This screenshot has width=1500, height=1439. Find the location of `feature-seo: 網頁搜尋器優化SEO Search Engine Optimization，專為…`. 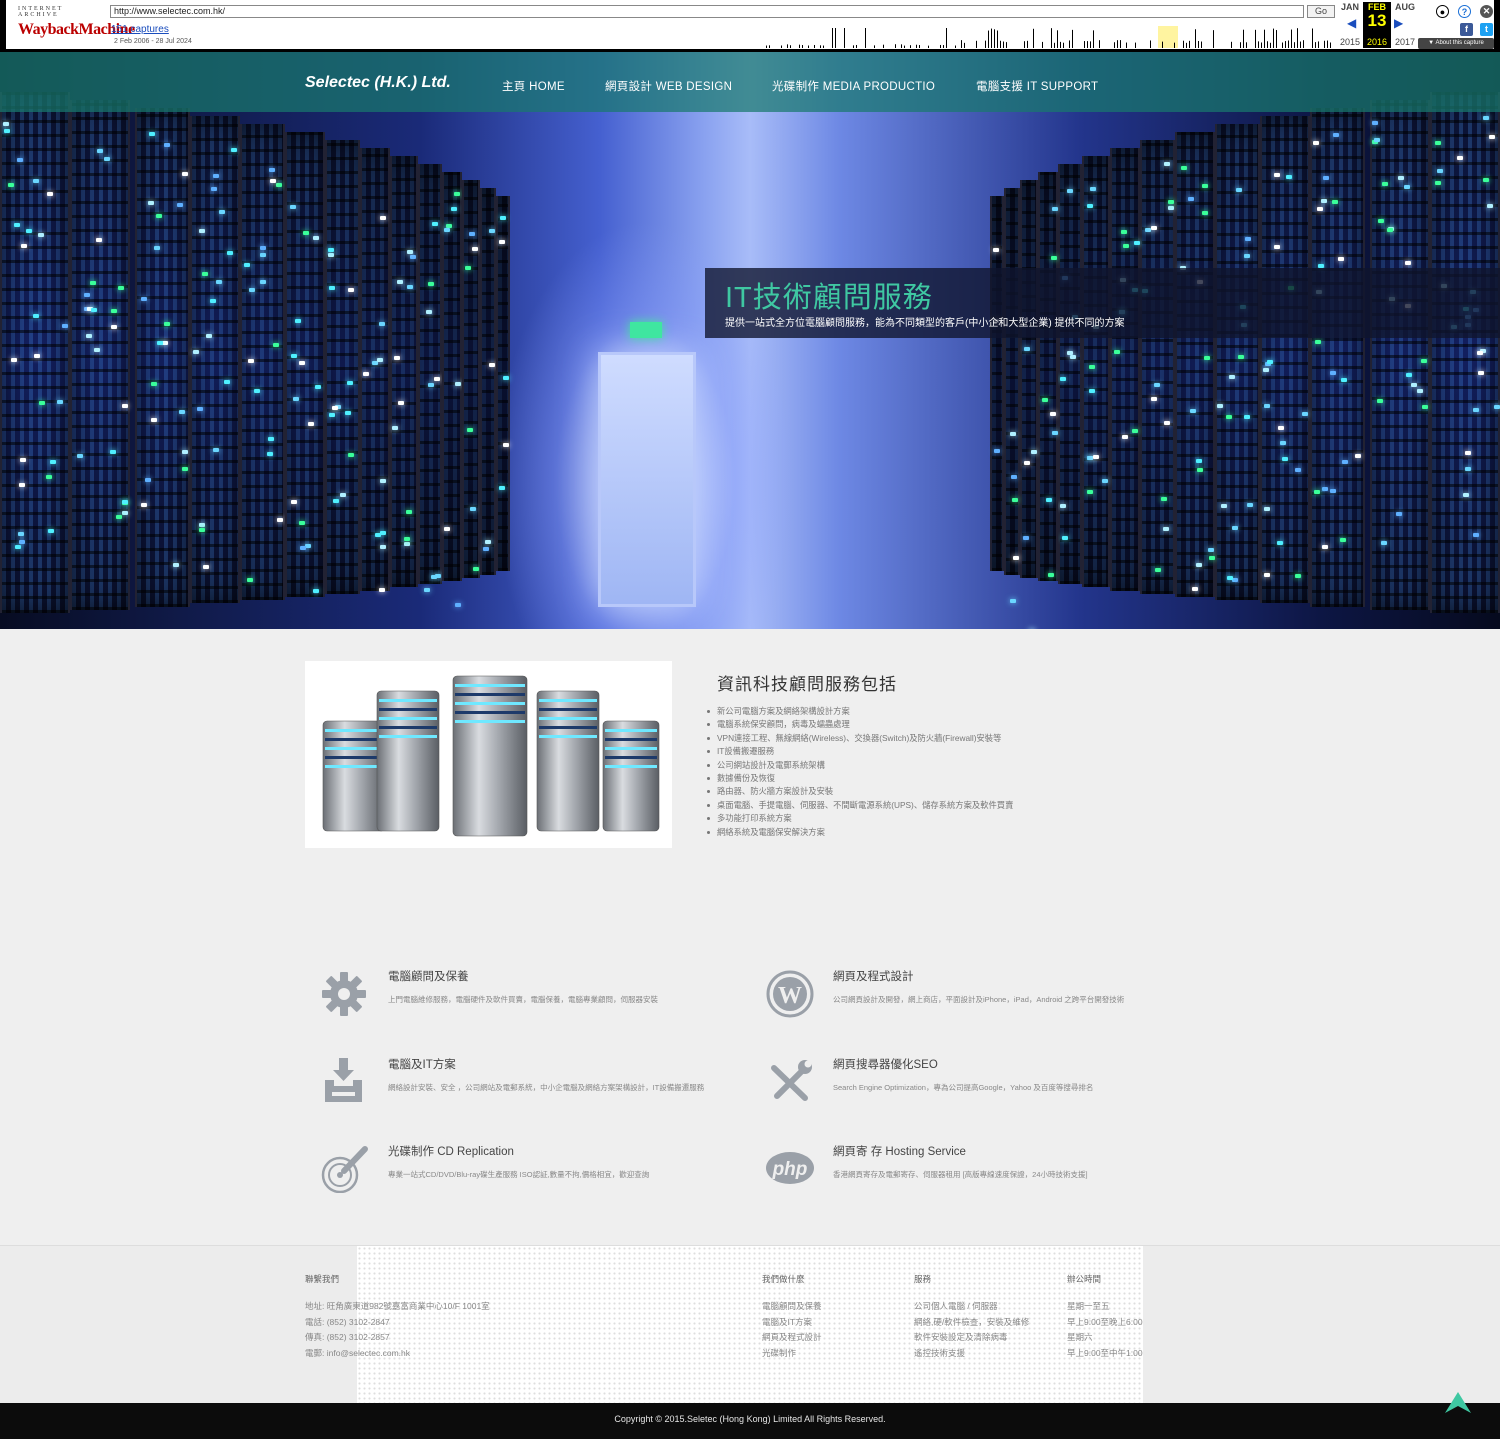

feature-seo: 網頁搜尋器優化SEO Search Engine Optimization，專為… is located at coordinates (945, 1086).